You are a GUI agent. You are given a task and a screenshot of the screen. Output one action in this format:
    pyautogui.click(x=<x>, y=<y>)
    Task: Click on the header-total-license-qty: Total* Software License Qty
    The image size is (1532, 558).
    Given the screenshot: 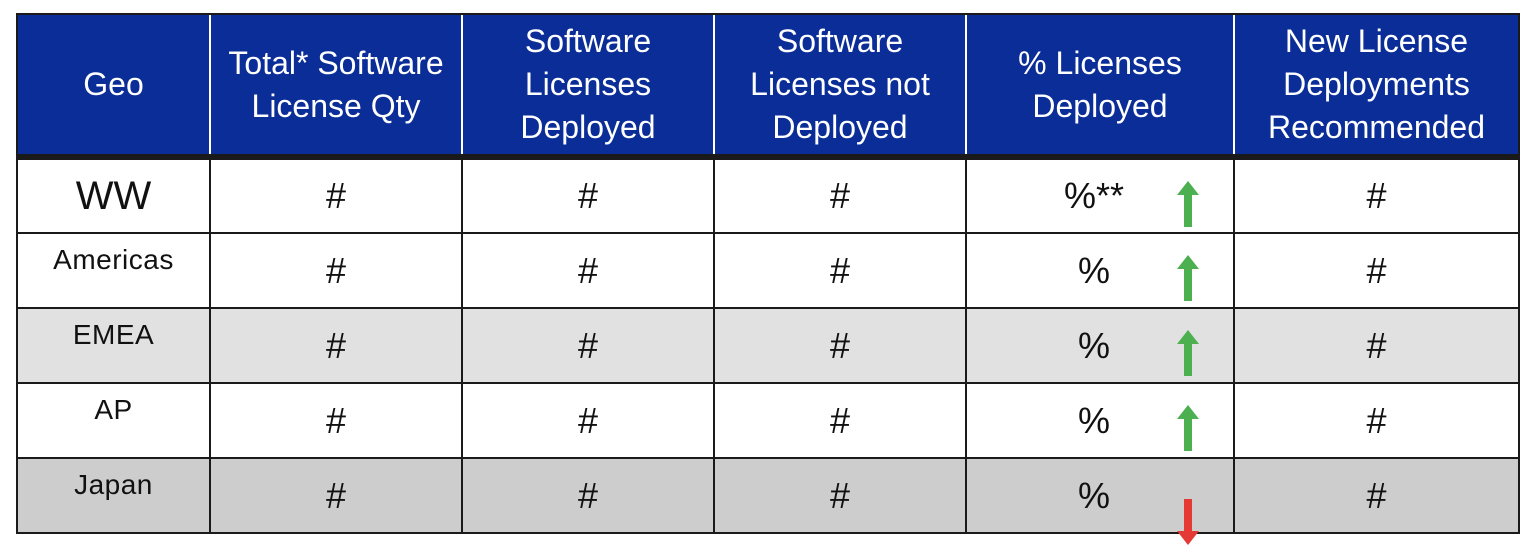 What is the action you would take?
    pyautogui.click(x=335, y=86)
    